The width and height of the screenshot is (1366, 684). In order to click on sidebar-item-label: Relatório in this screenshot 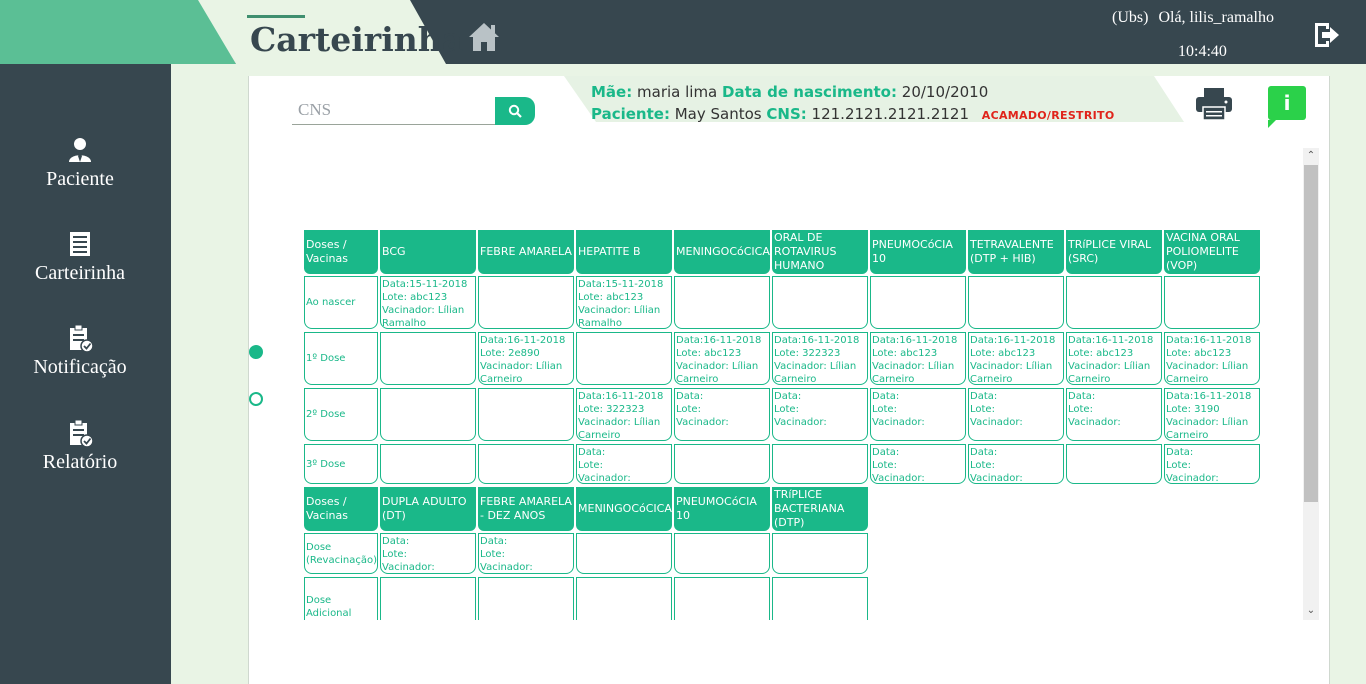, I will do `click(80, 462)`.